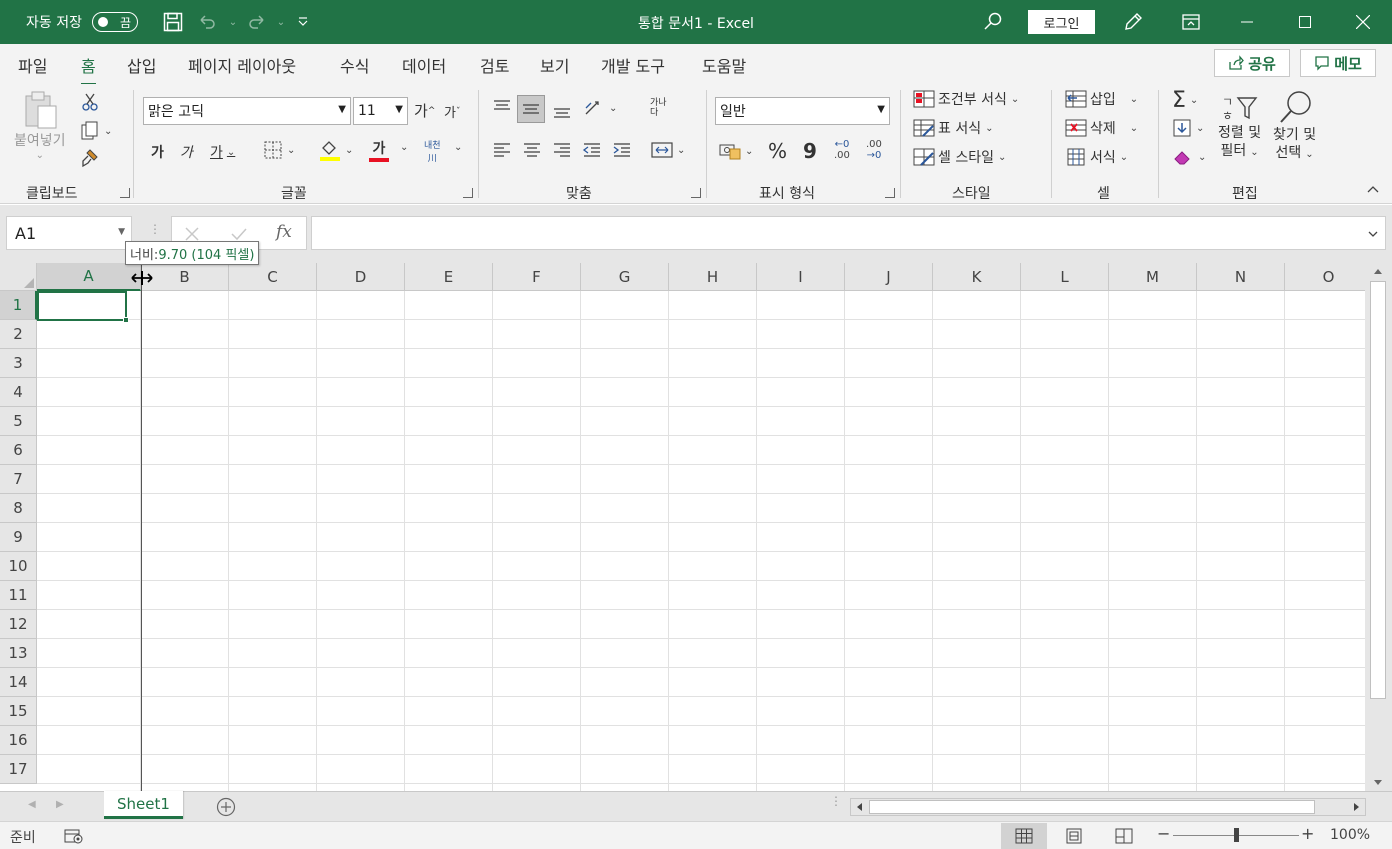 The image size is (1392, 849). I want to click on row-header-9: 9, so click(18, 537).